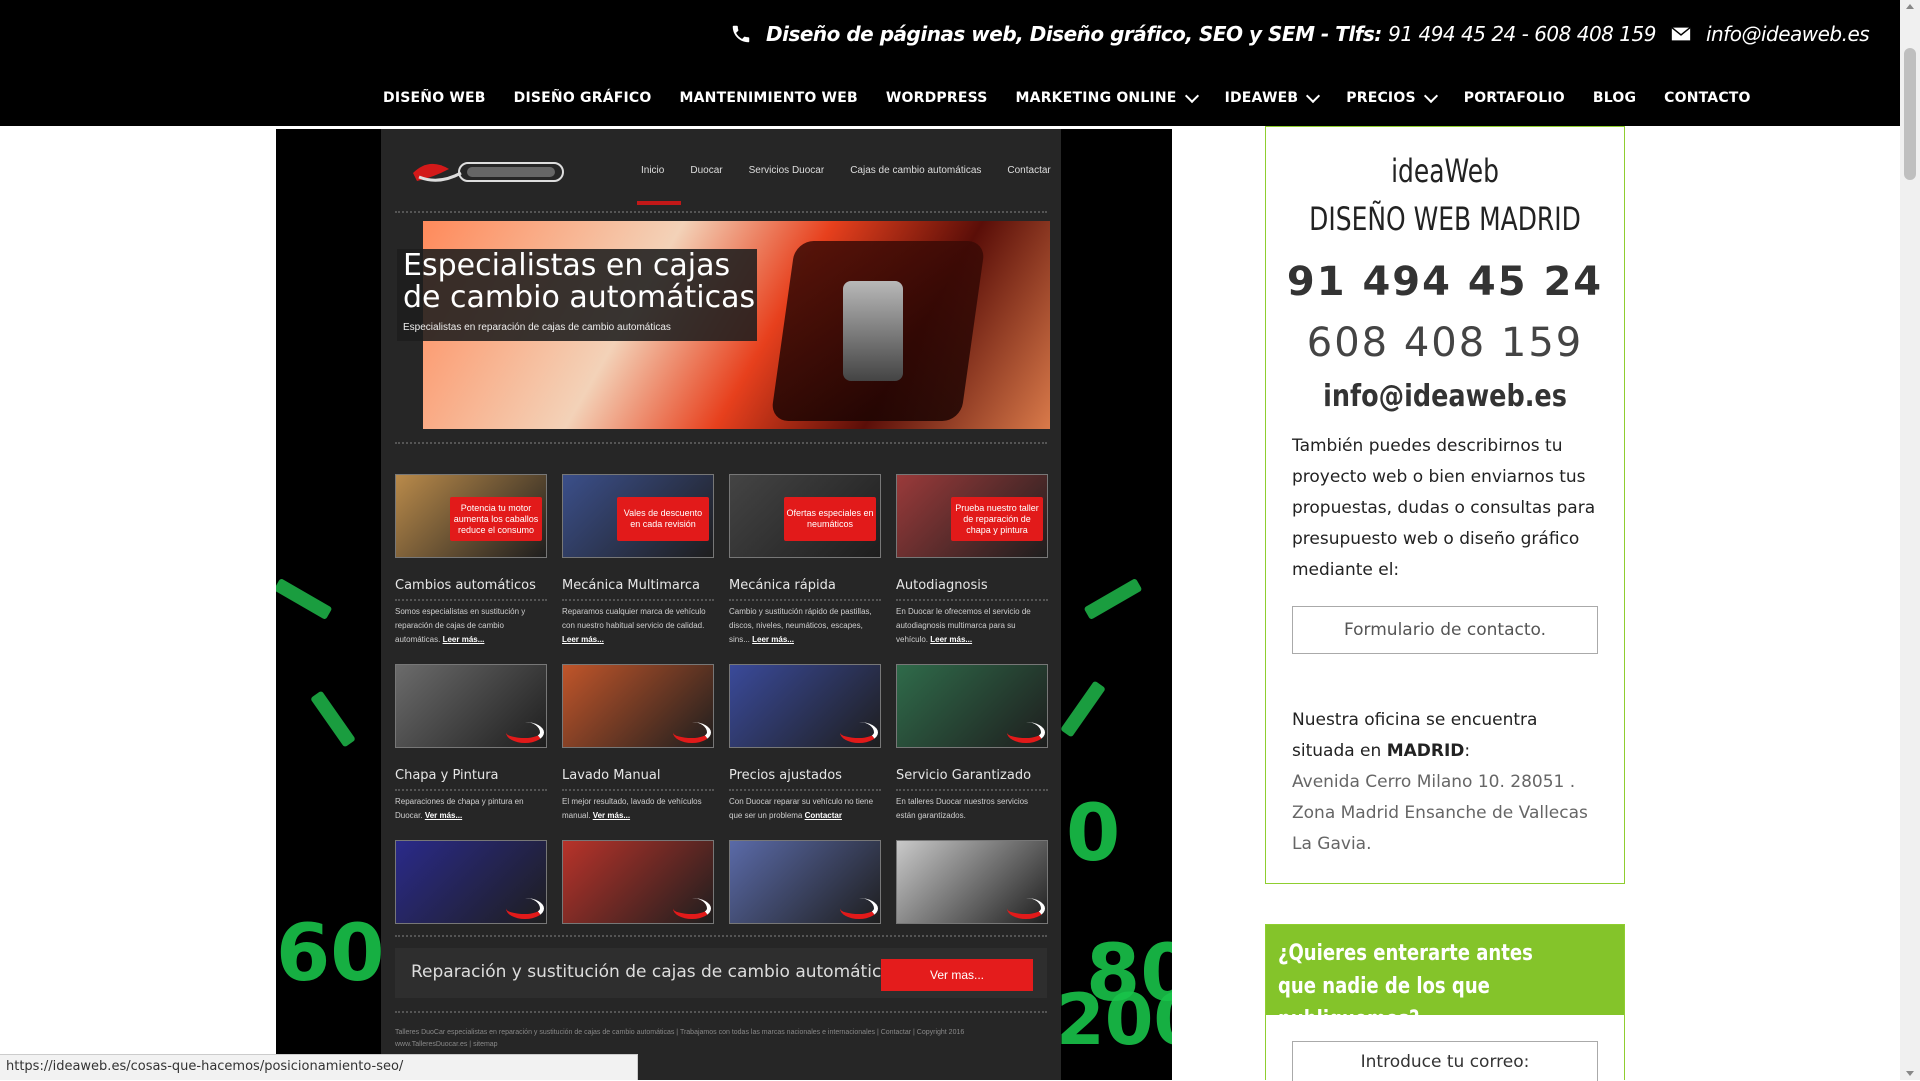  What do you see at coordinates (823, 815) in the screenshot?
I see `service-card-more-link: Contactar` at bounding box center [823, 815].